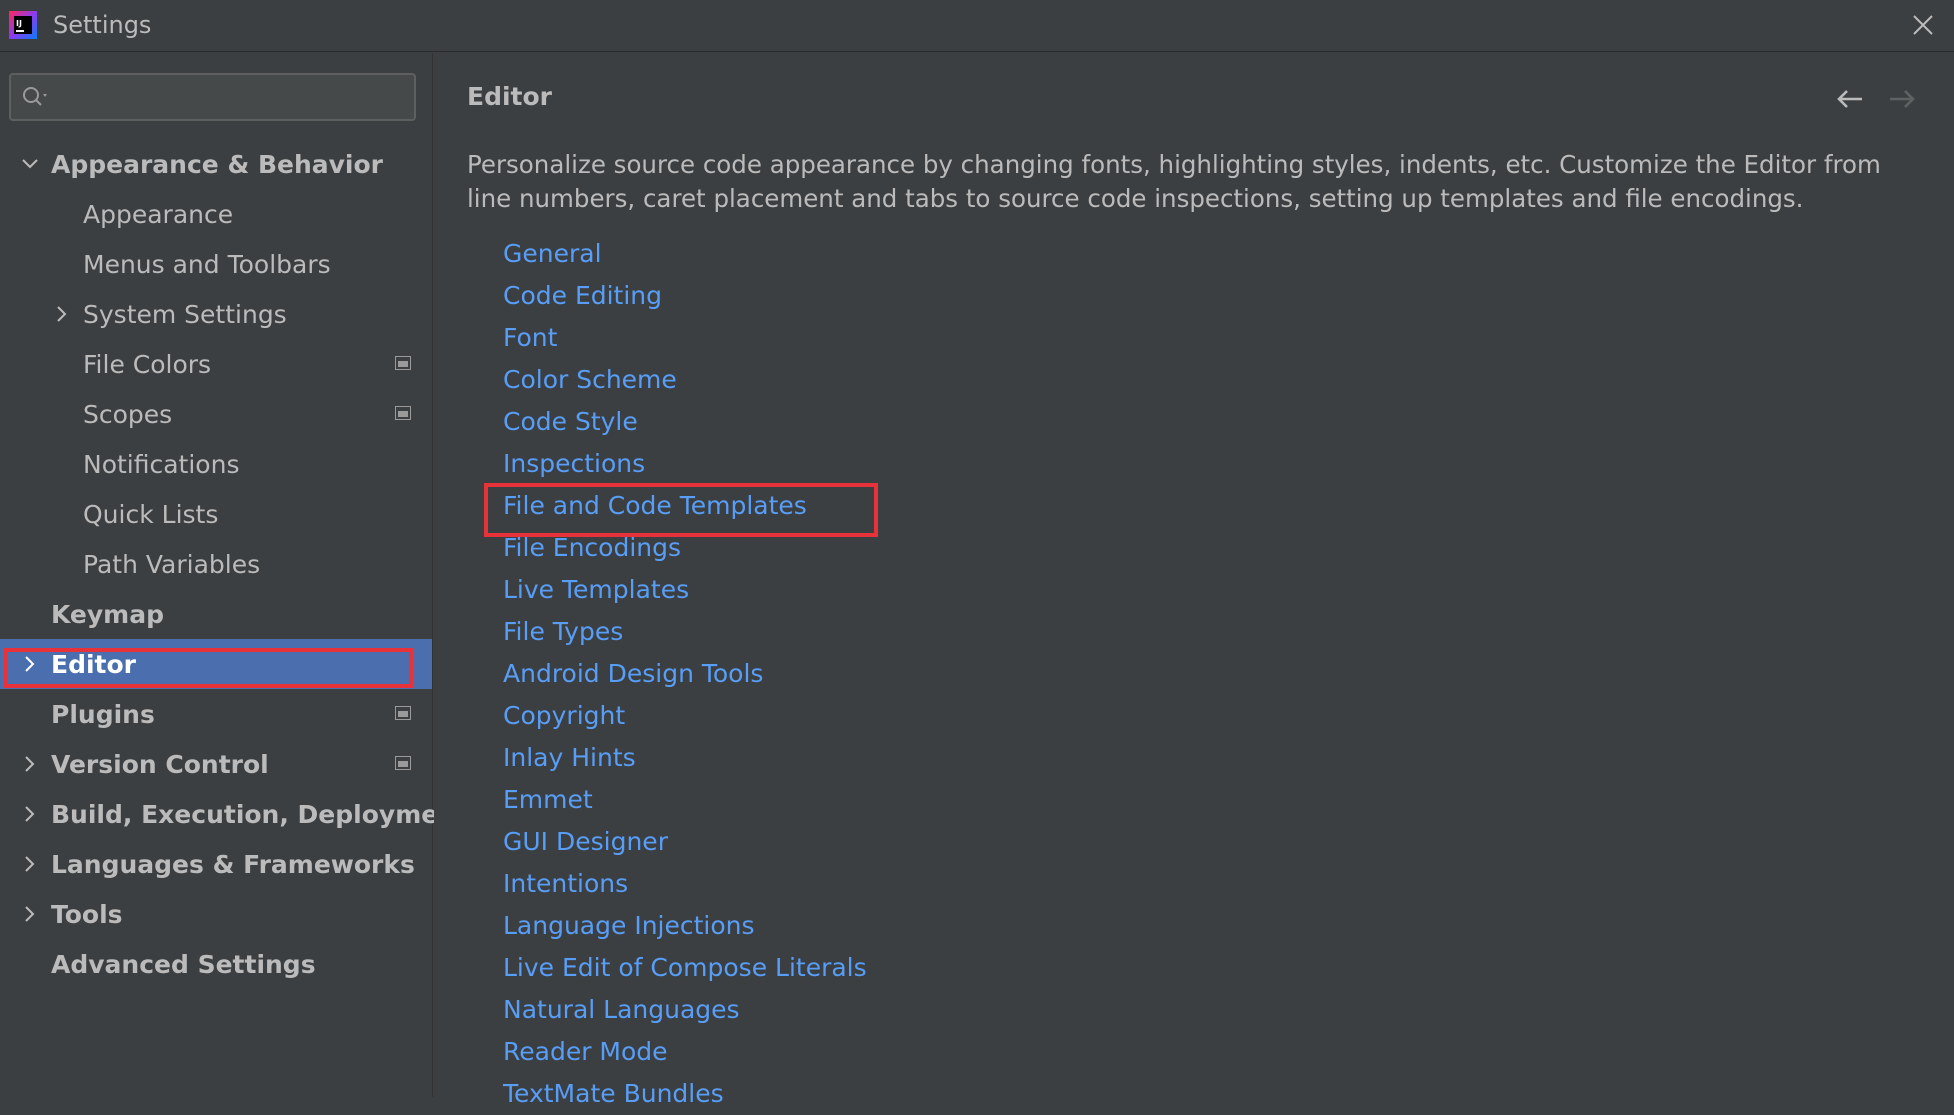 The width and height of the screenshot is (1954, 1115). What do you see at coordinates (216, 364) in the screenshot?
I see `sidebar-item-file-colors: File Colors` at bounding box center [216, 364].